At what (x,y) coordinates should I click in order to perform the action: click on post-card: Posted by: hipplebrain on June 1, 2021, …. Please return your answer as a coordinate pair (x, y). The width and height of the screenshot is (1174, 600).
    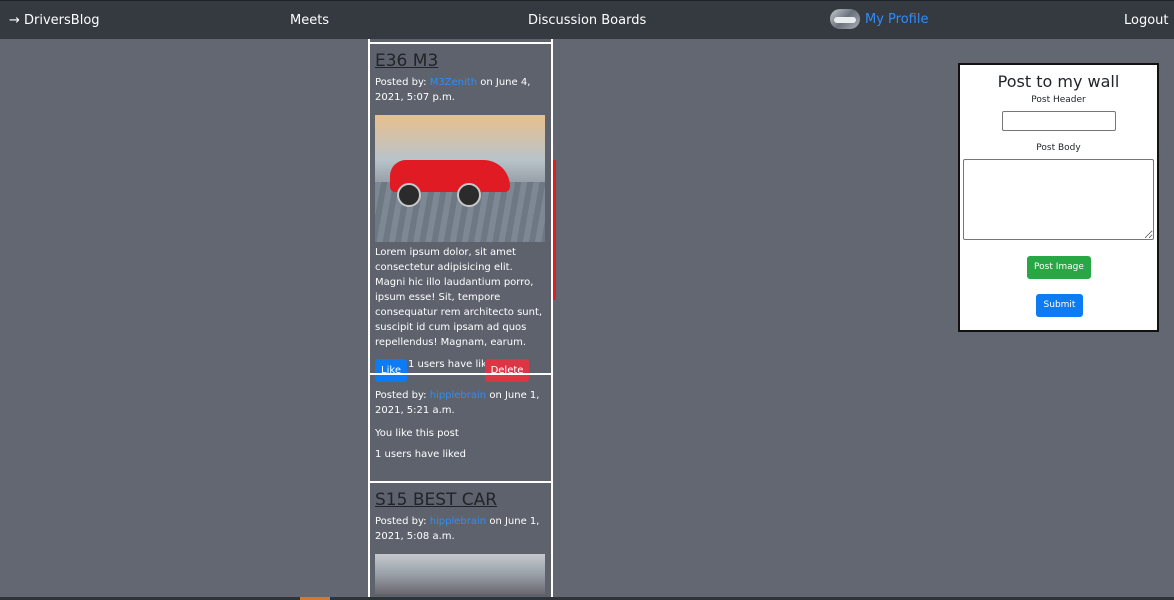
    Looking at the image, I should click on (460, 428).